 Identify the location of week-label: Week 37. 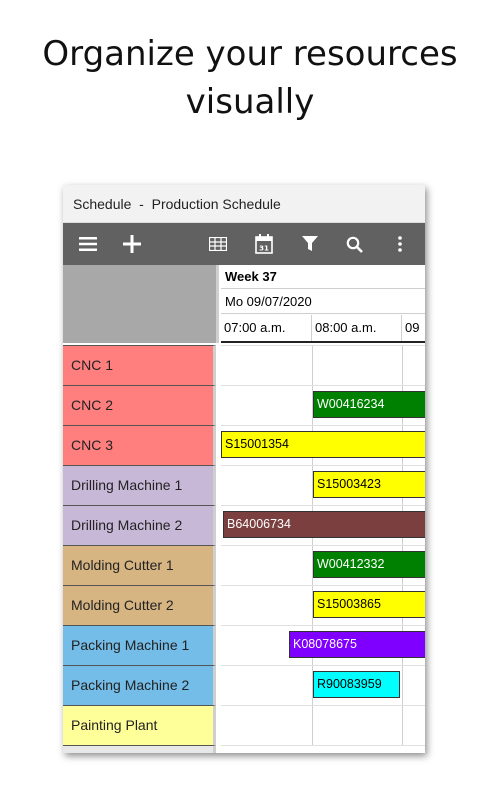
(323, 277).